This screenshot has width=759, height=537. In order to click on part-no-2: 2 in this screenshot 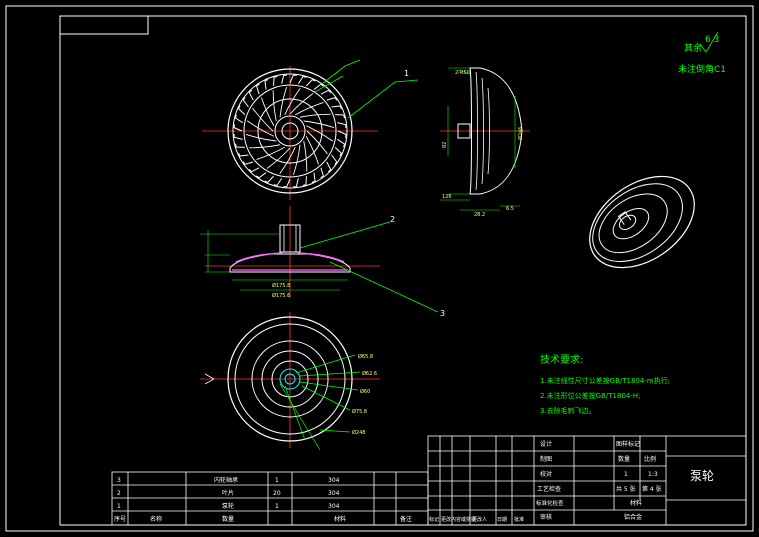, I will do `click(119, 493)`.